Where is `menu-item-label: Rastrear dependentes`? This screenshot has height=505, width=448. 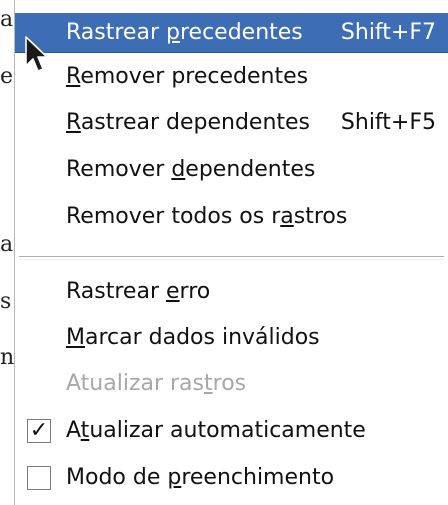 menu-item-label: Rastrear dependentes is located at coordinates (188, 122).